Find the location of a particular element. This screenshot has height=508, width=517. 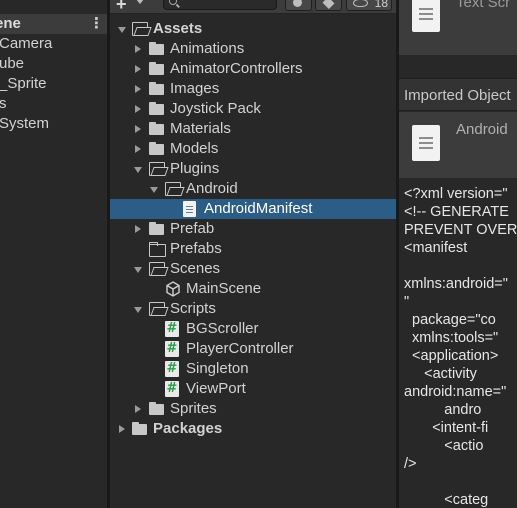

hierarchy-item: _Sprite is located at coordinates (23, 84).